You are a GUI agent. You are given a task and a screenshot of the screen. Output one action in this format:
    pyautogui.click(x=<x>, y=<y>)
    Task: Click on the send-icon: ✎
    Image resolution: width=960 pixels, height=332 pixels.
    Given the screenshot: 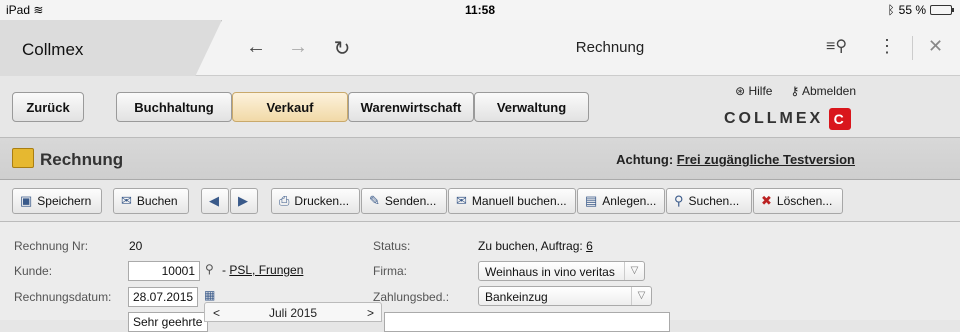 What is the action you would take?
    pyautogui.click(x=374, y=200)
    